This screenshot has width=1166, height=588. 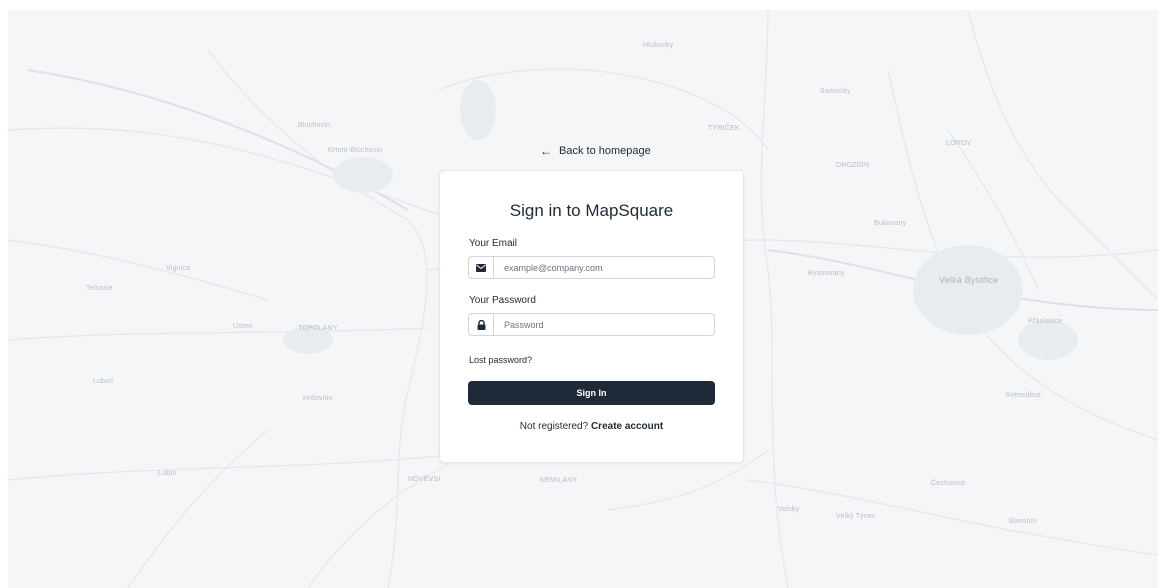 I want to click on map-label: Telsnice, so click(x=99, y=288).